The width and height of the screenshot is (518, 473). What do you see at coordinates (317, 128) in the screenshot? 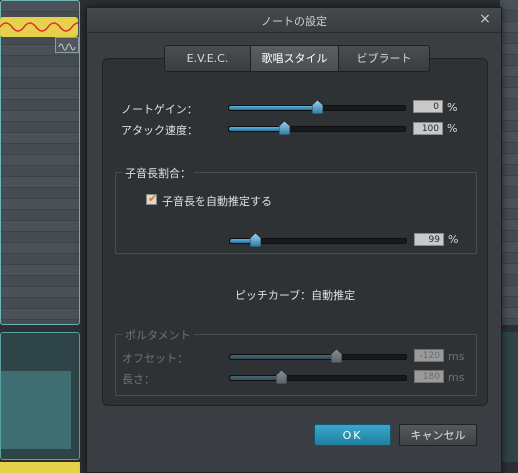
I see `attack-speed-slider` at bounding box center [317, 128].